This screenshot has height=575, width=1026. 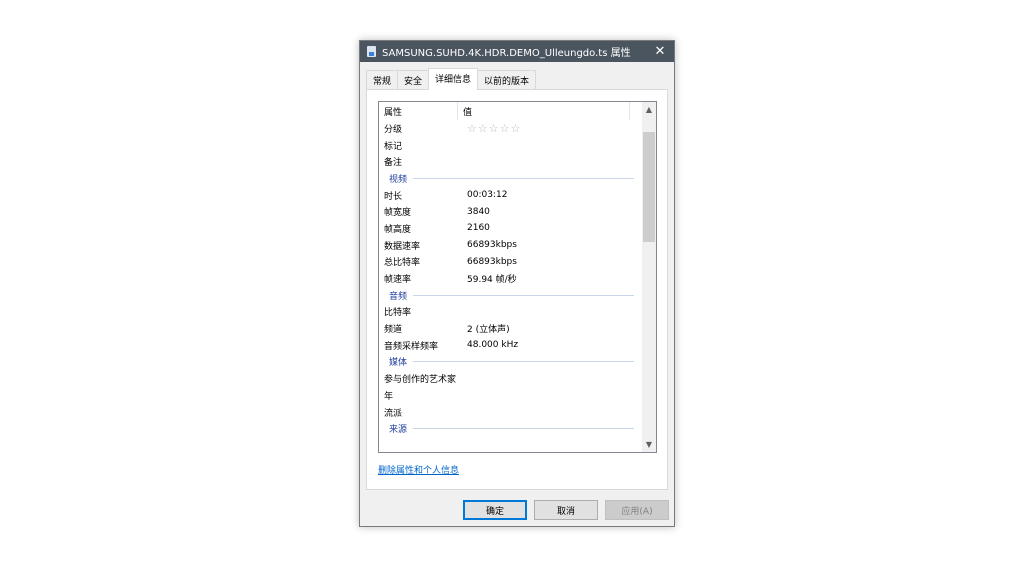 What do you see at coordinates (517, 228) in the screenshot?
I see `list-item: 帧高度 2160` at bounding box center [517, 228].